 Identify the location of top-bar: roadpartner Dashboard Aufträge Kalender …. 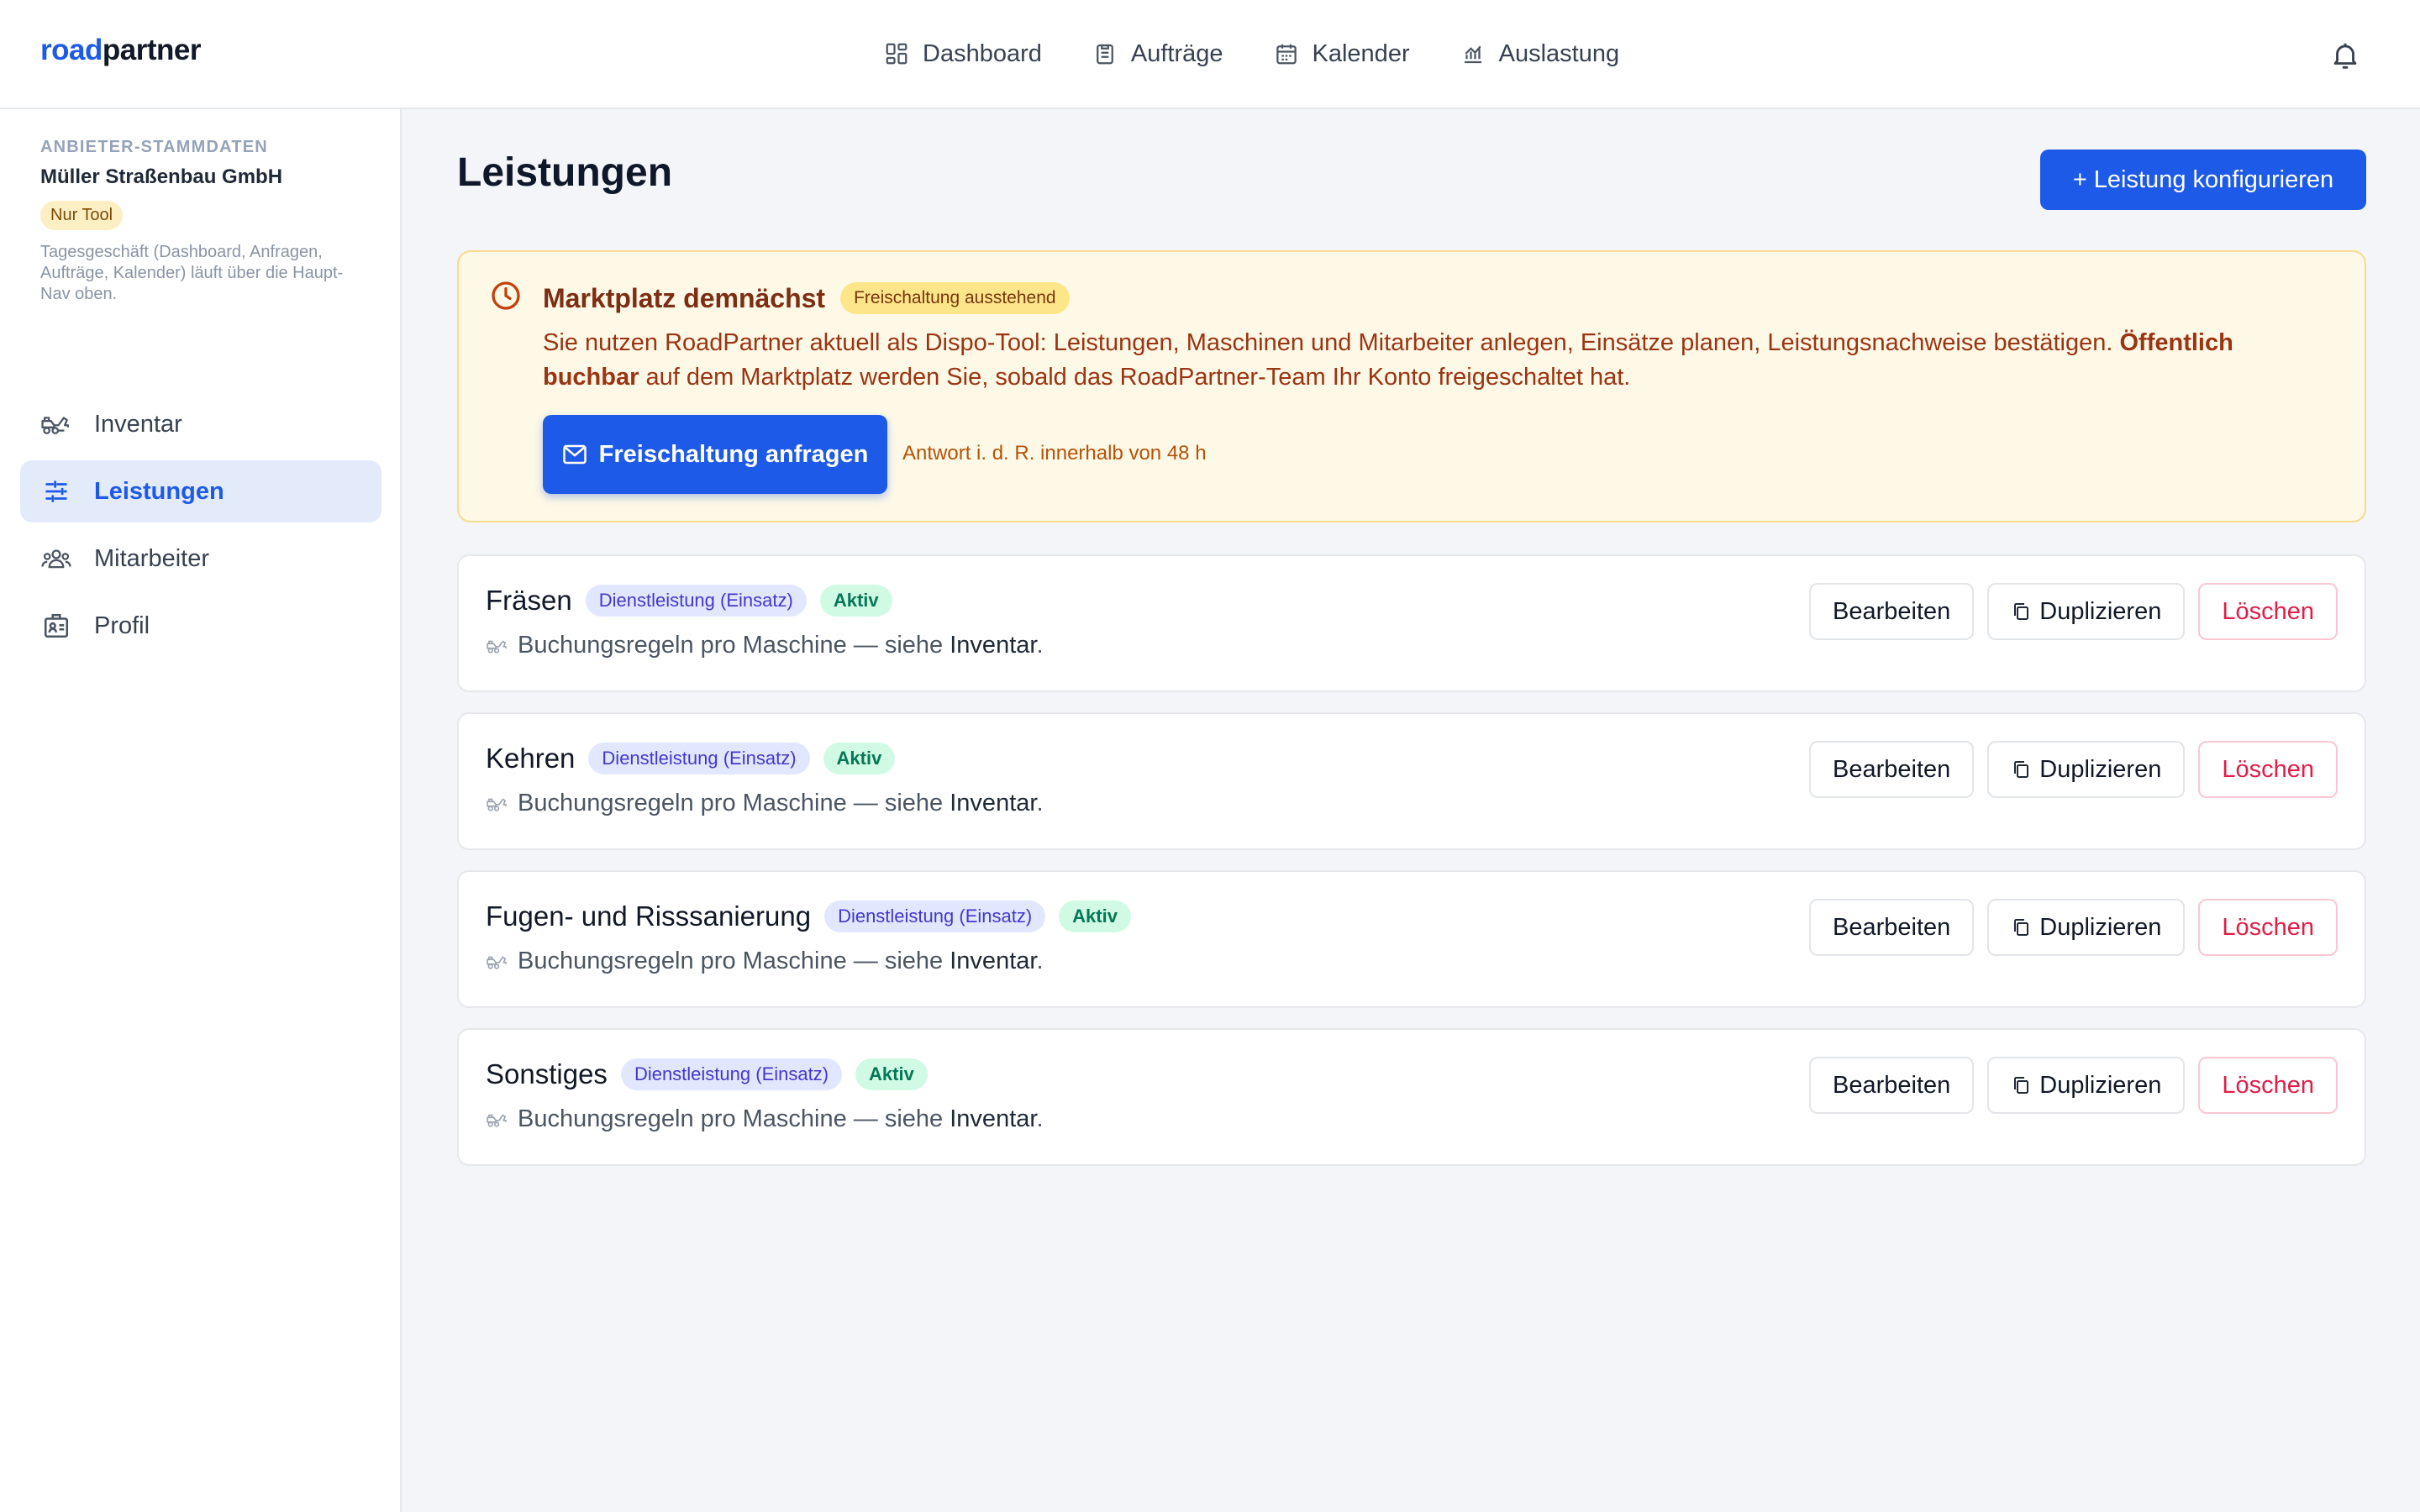
(1210, 54).